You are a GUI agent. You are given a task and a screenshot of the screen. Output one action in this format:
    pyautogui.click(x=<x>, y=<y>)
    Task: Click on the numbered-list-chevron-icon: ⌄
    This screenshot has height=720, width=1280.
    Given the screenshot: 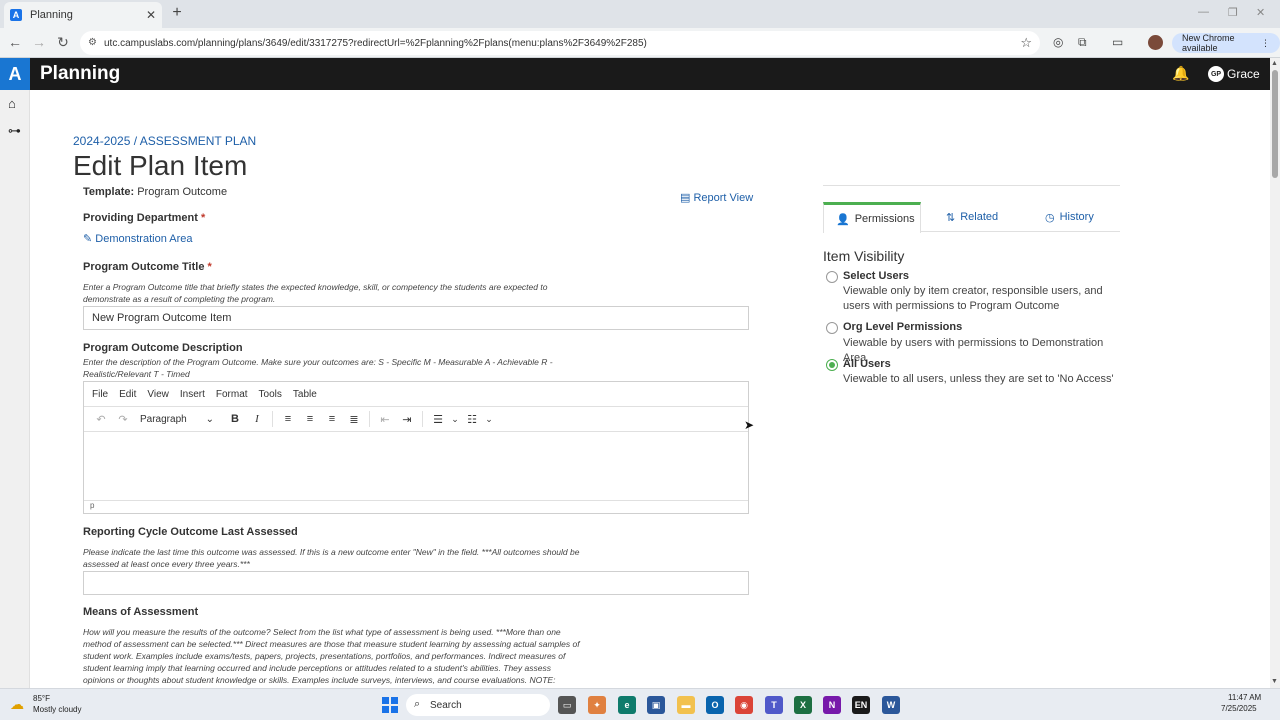 What is the action you would take?
    pyautogui.click(x=489, y=419)
    